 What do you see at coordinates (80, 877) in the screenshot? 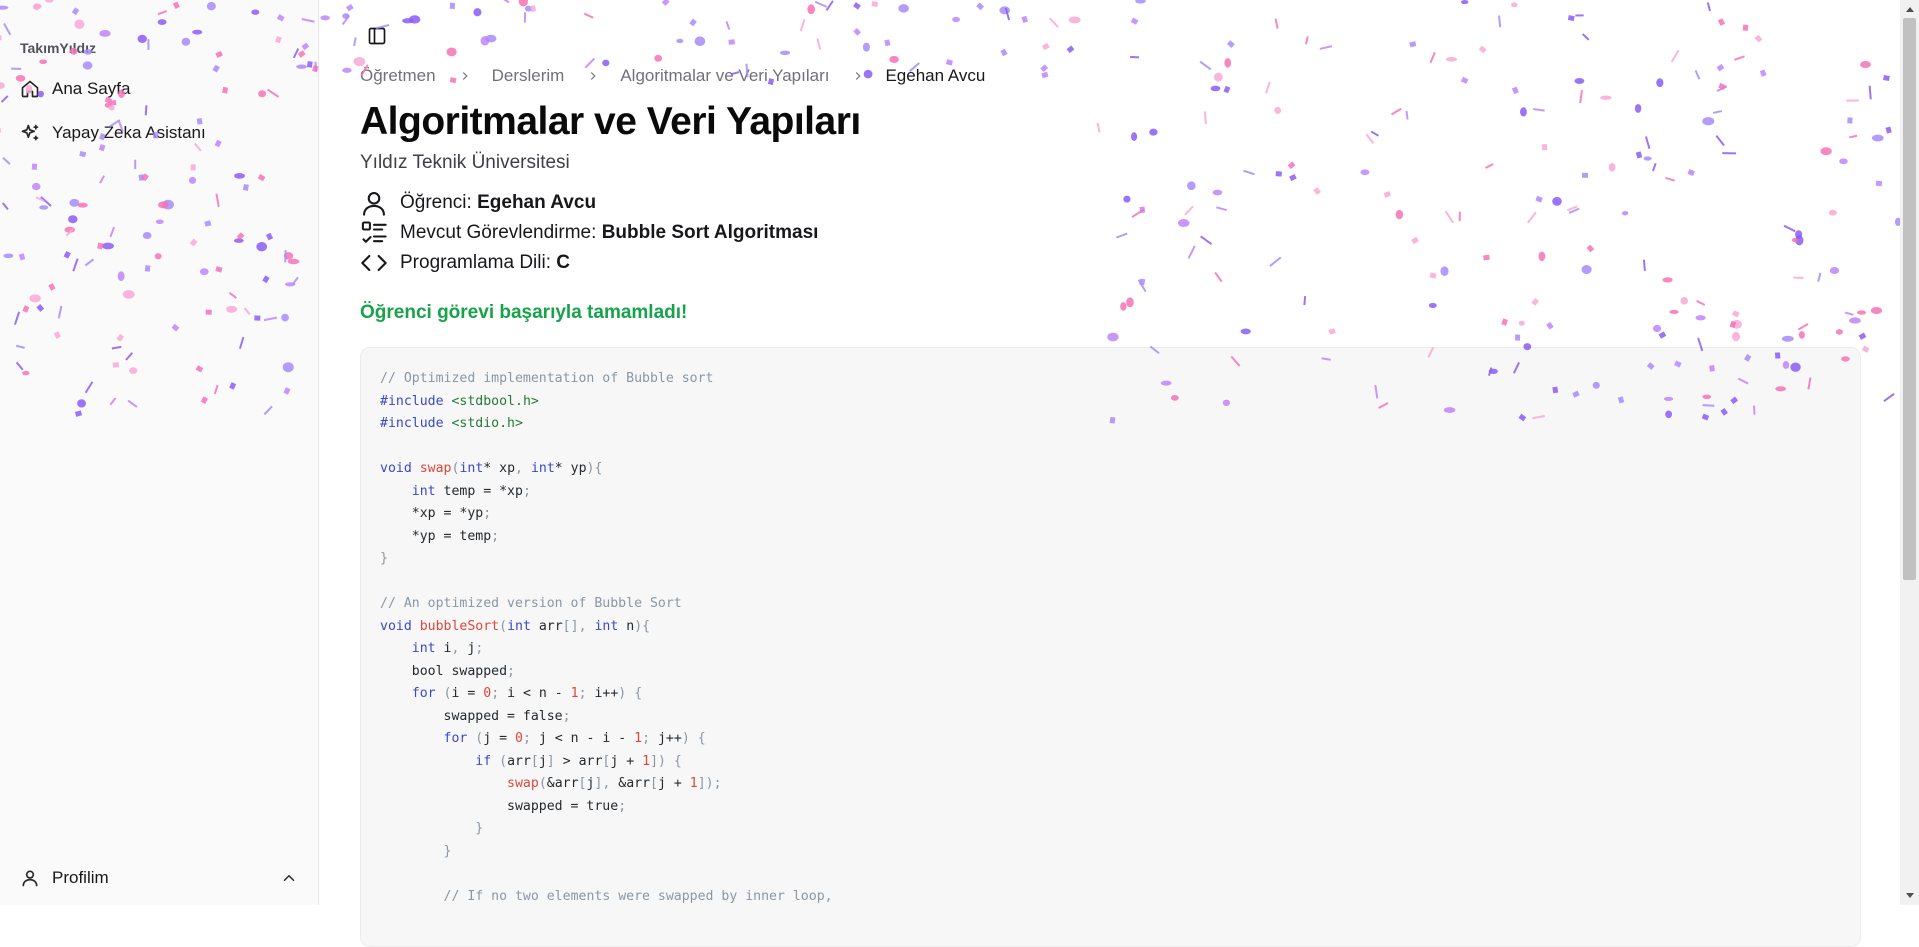
I see `profile-label: Profilim` at bounding box center [80, 877].